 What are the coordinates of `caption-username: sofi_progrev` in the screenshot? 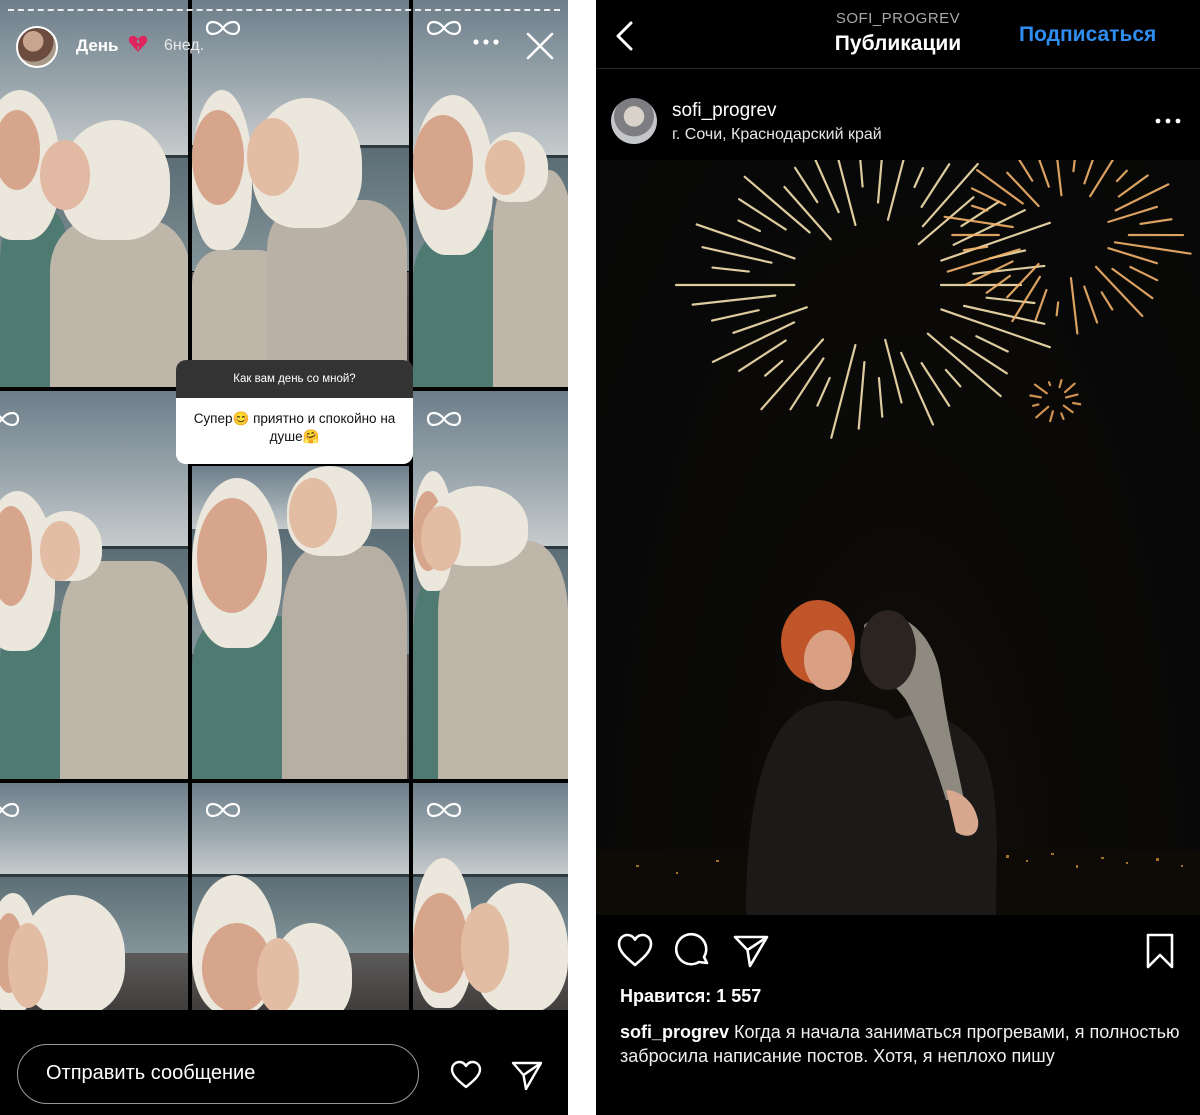 It's located at (674, 1032).